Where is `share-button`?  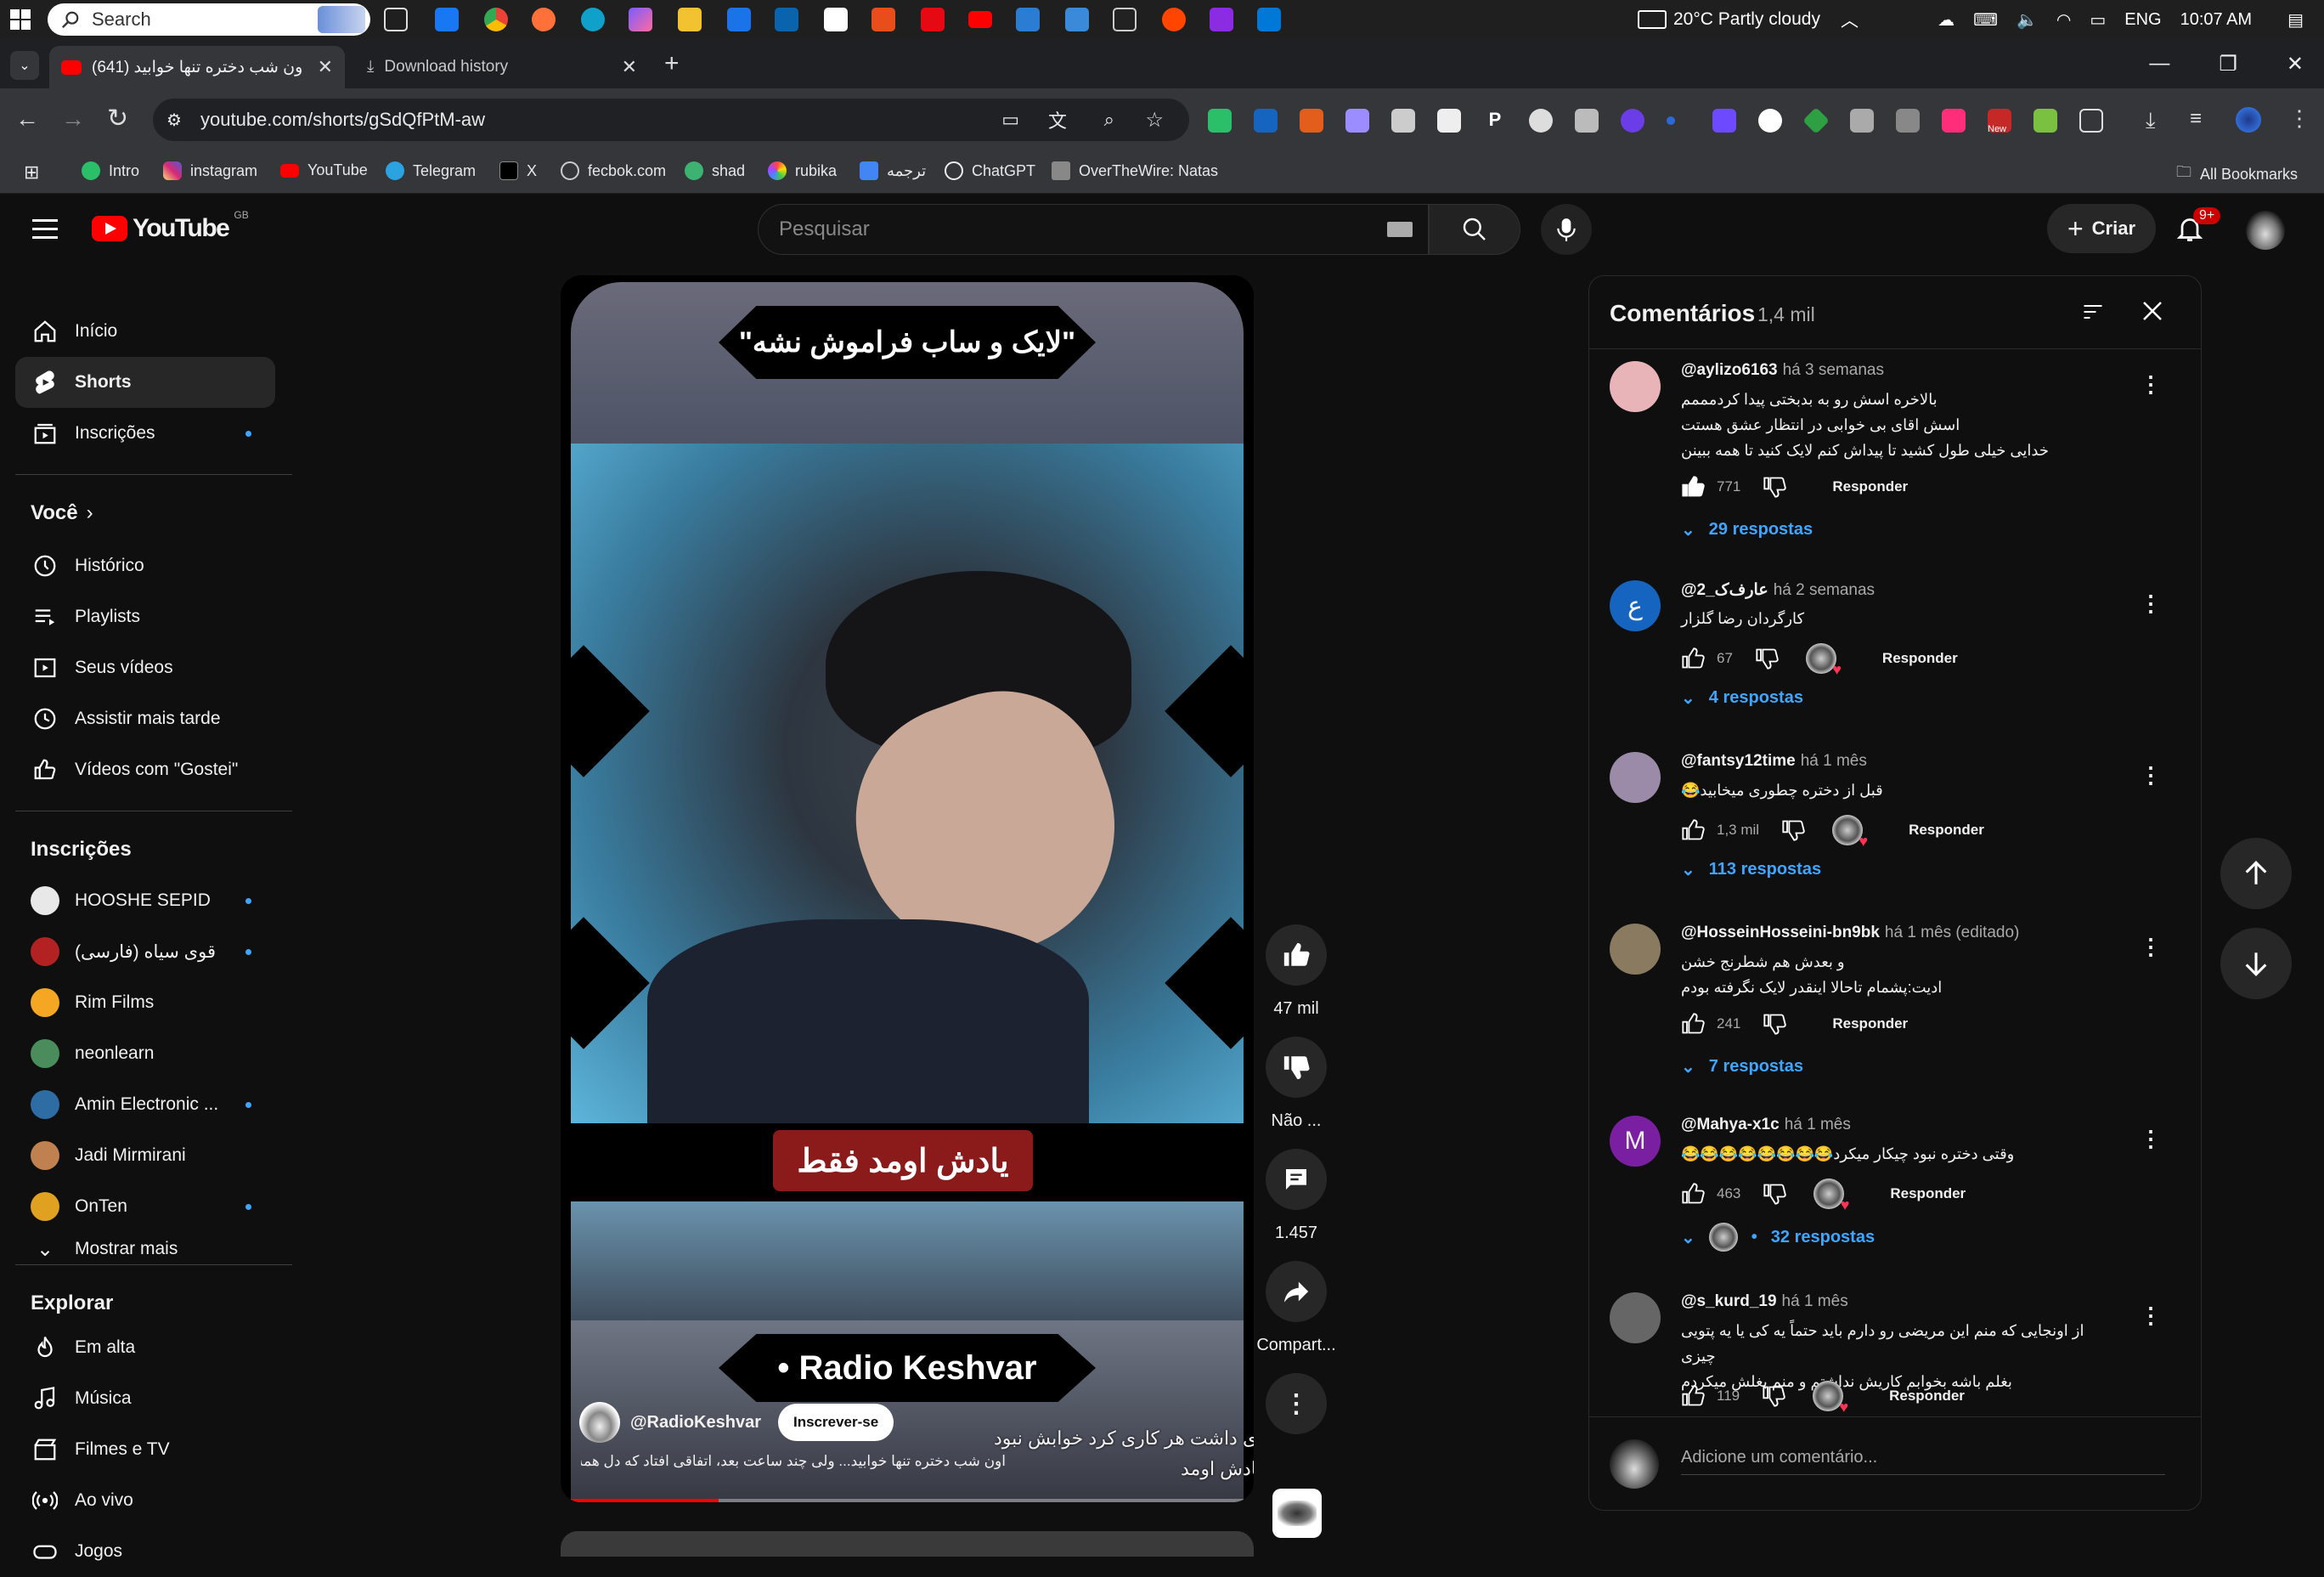
share-button is located at coordinates (1297, 1291).